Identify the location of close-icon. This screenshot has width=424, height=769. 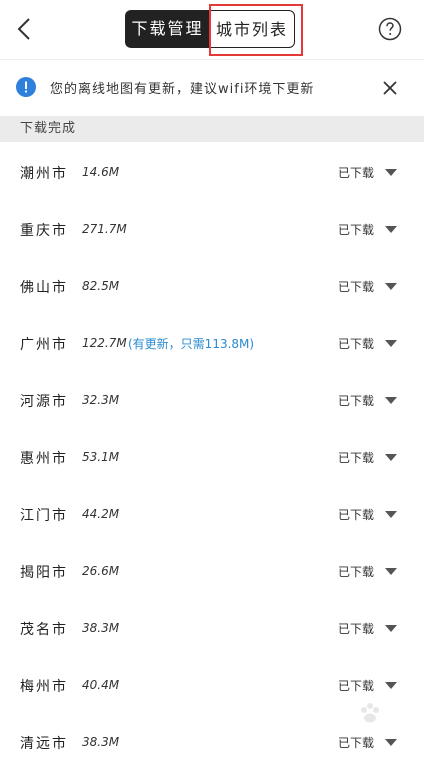
(390, 88).